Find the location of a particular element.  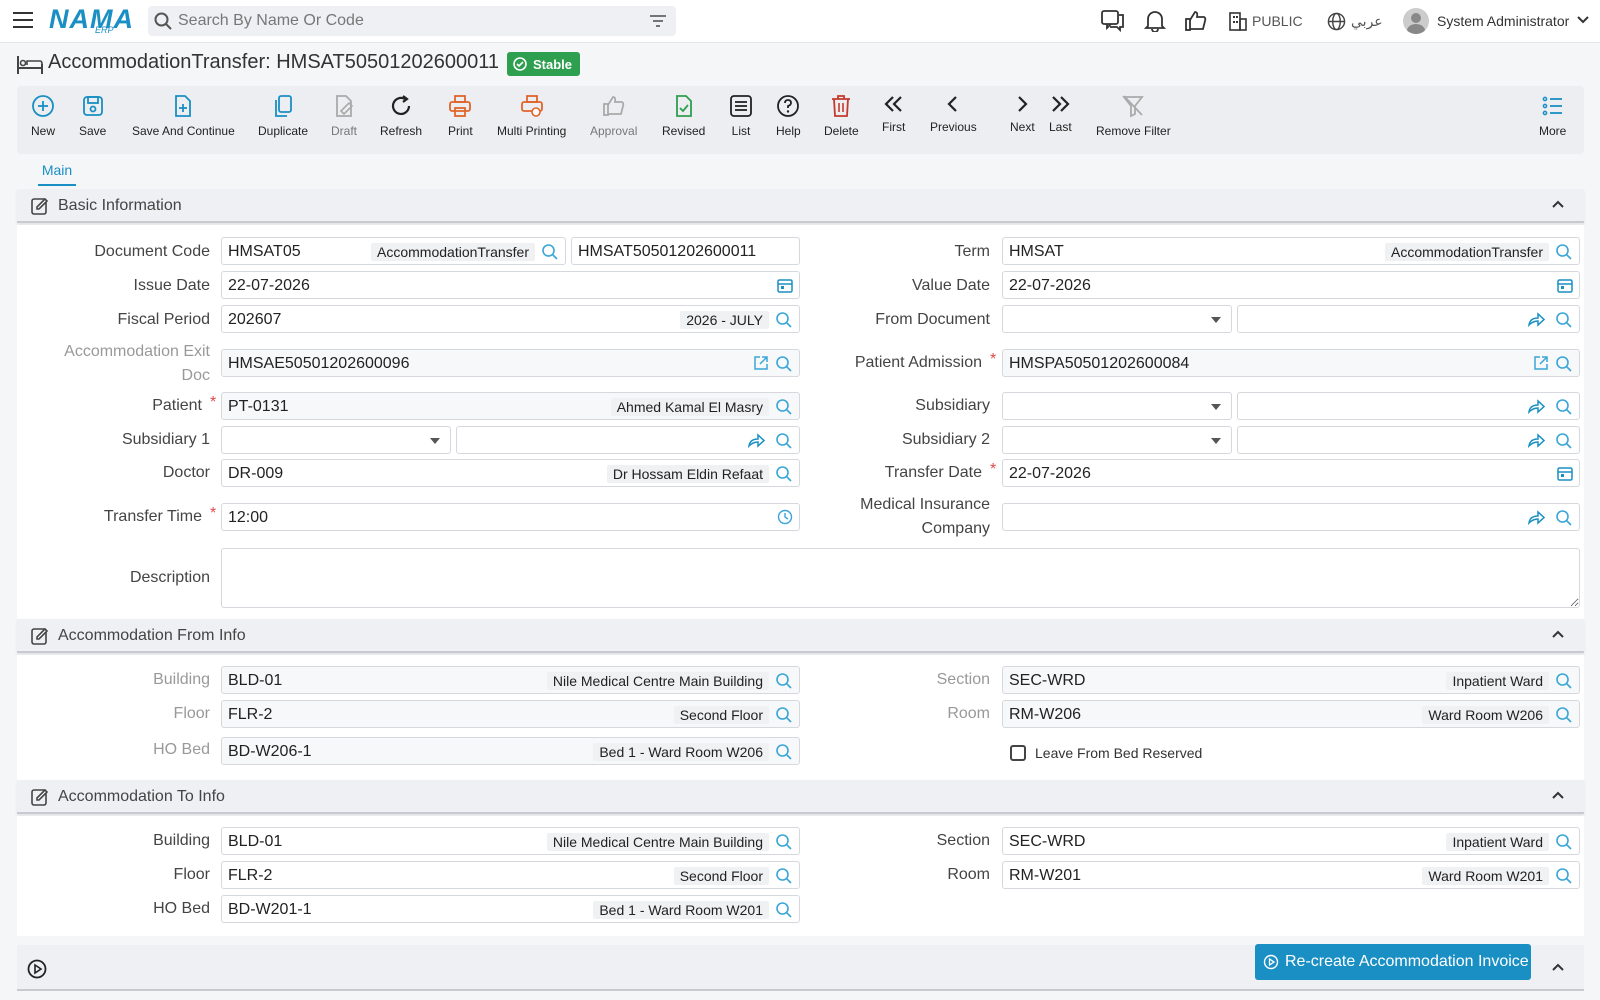

insurance-field is located at coordinates (1291, 517).